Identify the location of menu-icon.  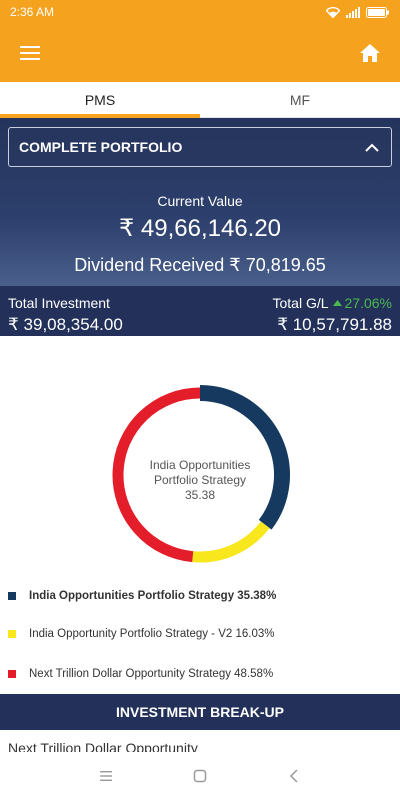
(30, 53).